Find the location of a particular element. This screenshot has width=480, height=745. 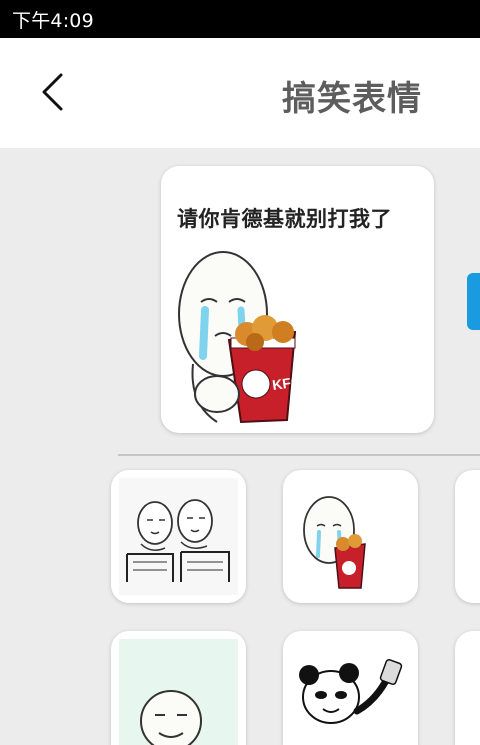

panda-meme-with-phone-image is located at coordinates (350, 692).